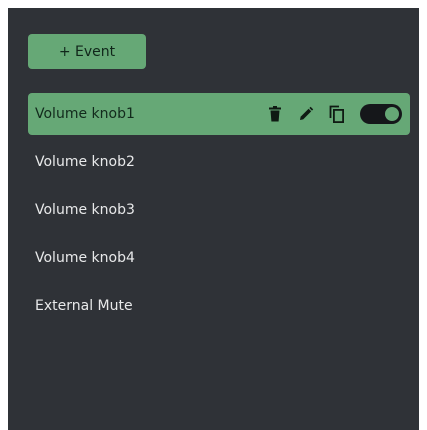 This screenshot has height=430, width=427. Describe the element at coordinates (381, 114) in the screenshot. I see `enable-toggle` at that location.